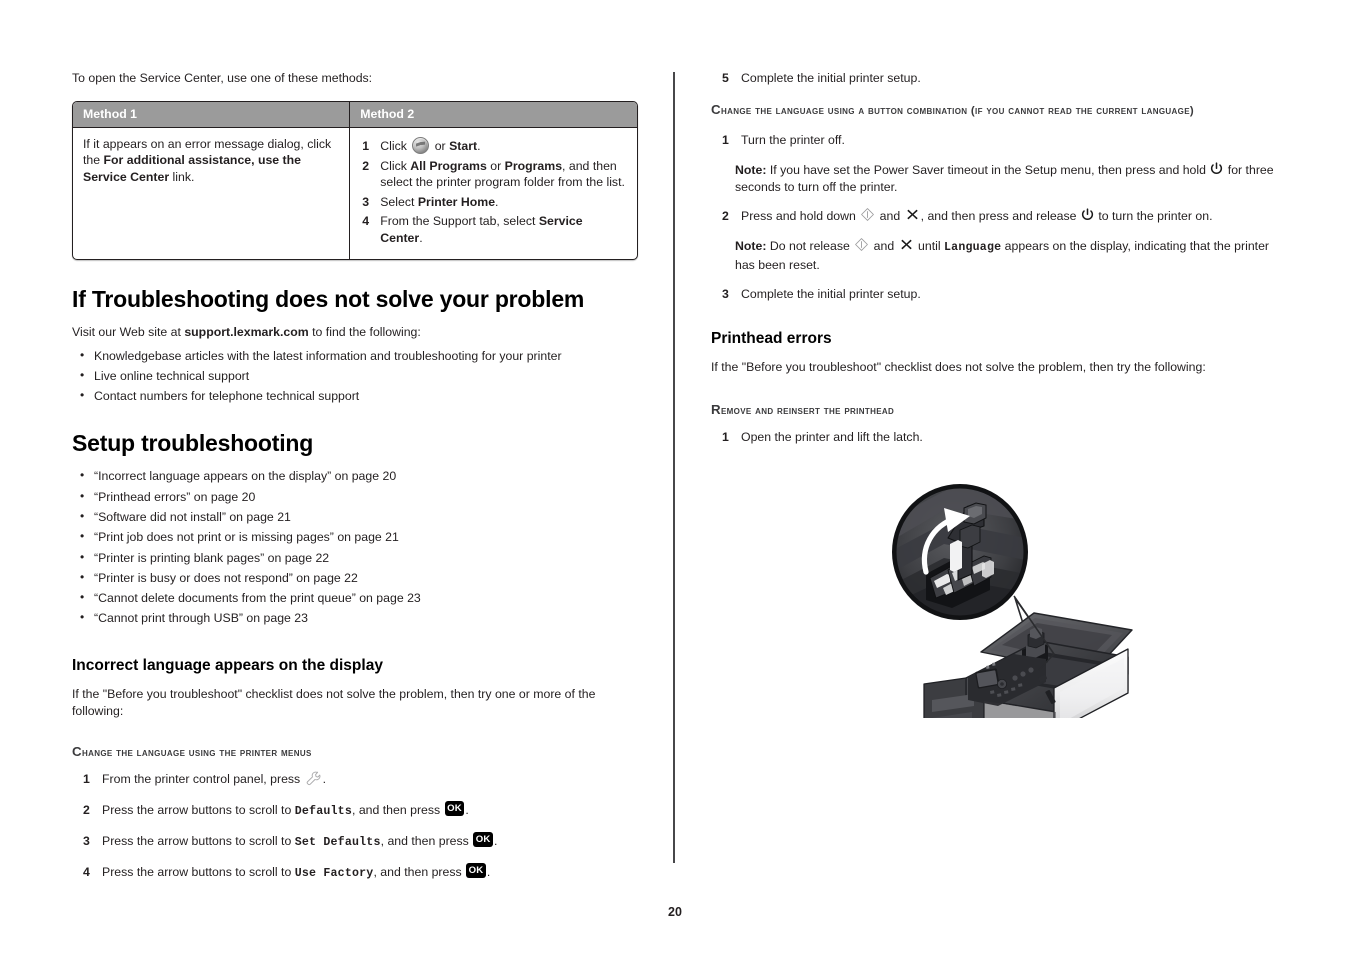 The image size is (1350, 954). I want to click on wrench-icon, so click(313, 778).